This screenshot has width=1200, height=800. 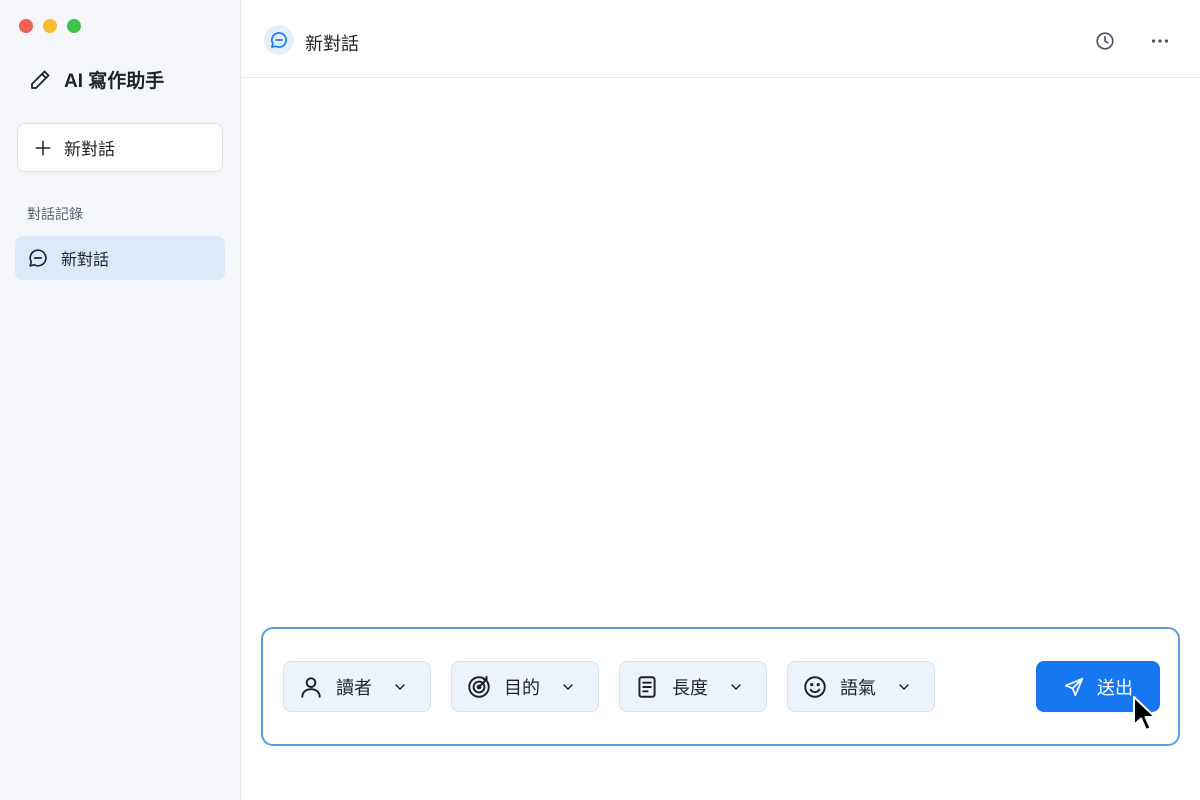 I want to click on tone-dropdown: 語氣, so click(x=861, y=686).